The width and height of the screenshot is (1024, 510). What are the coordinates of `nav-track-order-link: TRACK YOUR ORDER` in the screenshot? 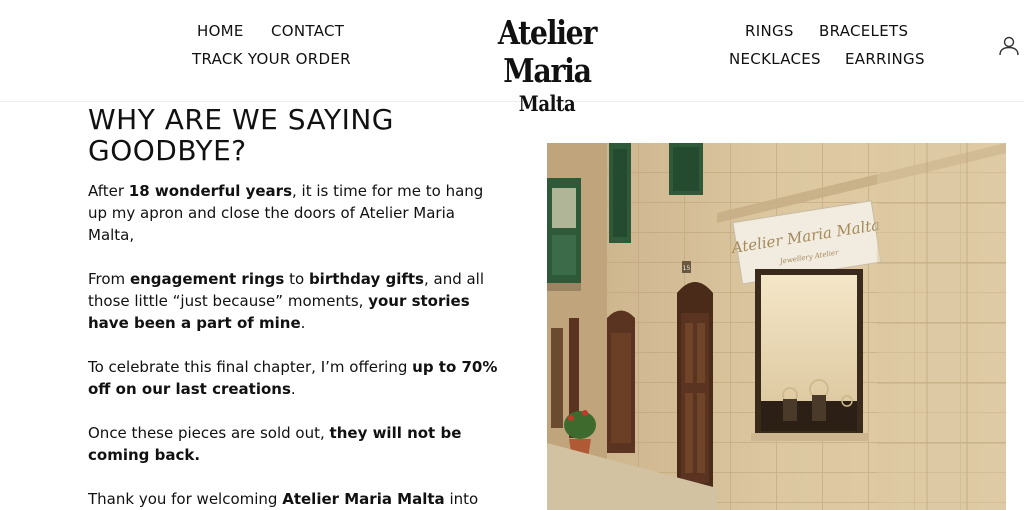 It's located at (271, 59).